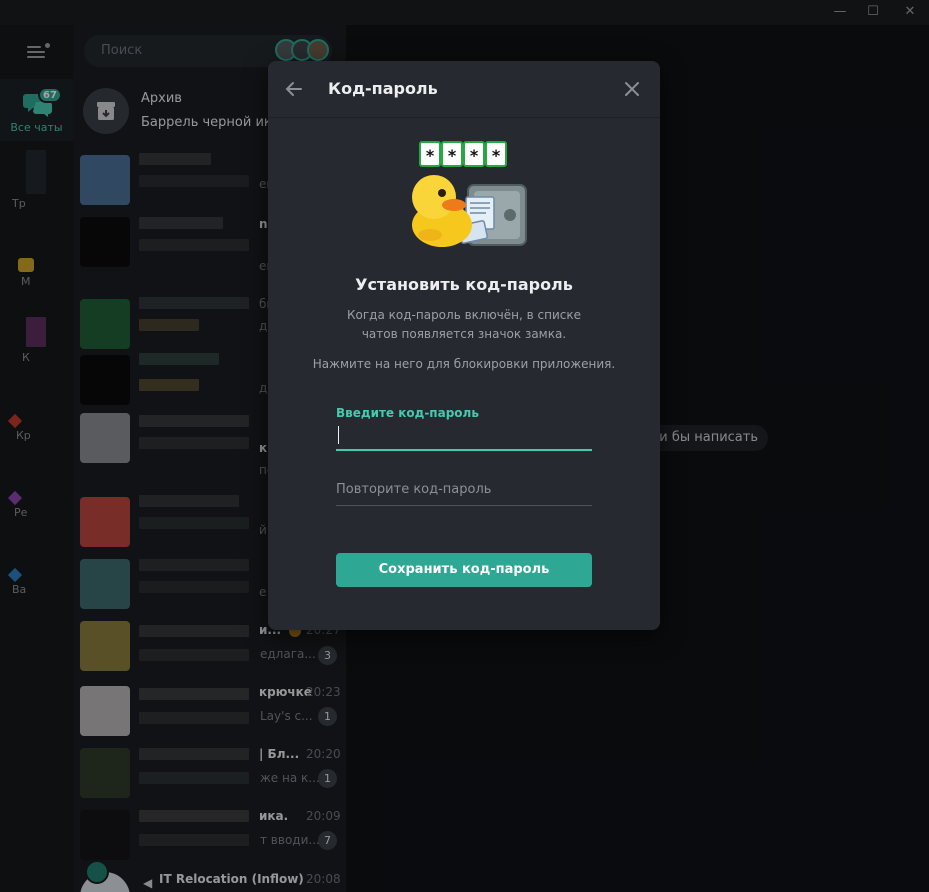 Image resolution: width=929 pixels, height=892 pixels. What do you see at coordinates (469, 194) in the screenshot?
I see `duck-safe-sticker: * * * *` at bounding box center [469, 194].